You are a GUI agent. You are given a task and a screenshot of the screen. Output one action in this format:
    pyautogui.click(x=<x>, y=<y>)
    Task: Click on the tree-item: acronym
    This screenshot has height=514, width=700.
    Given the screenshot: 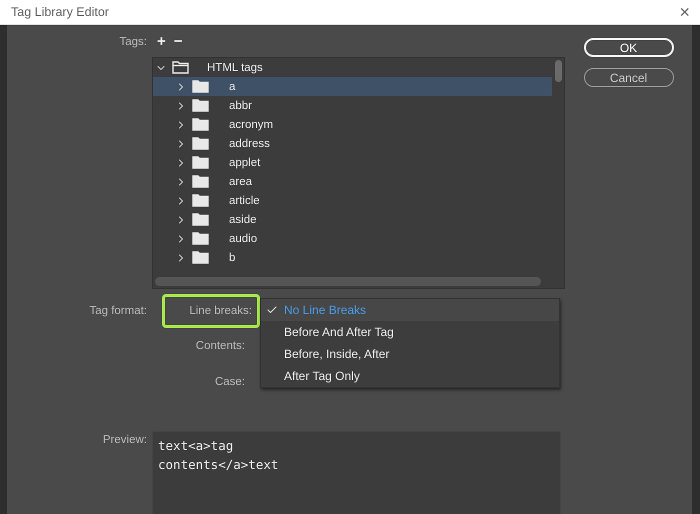 What is the action you would take?
    pyautogui.click(x=352, y=124)
    